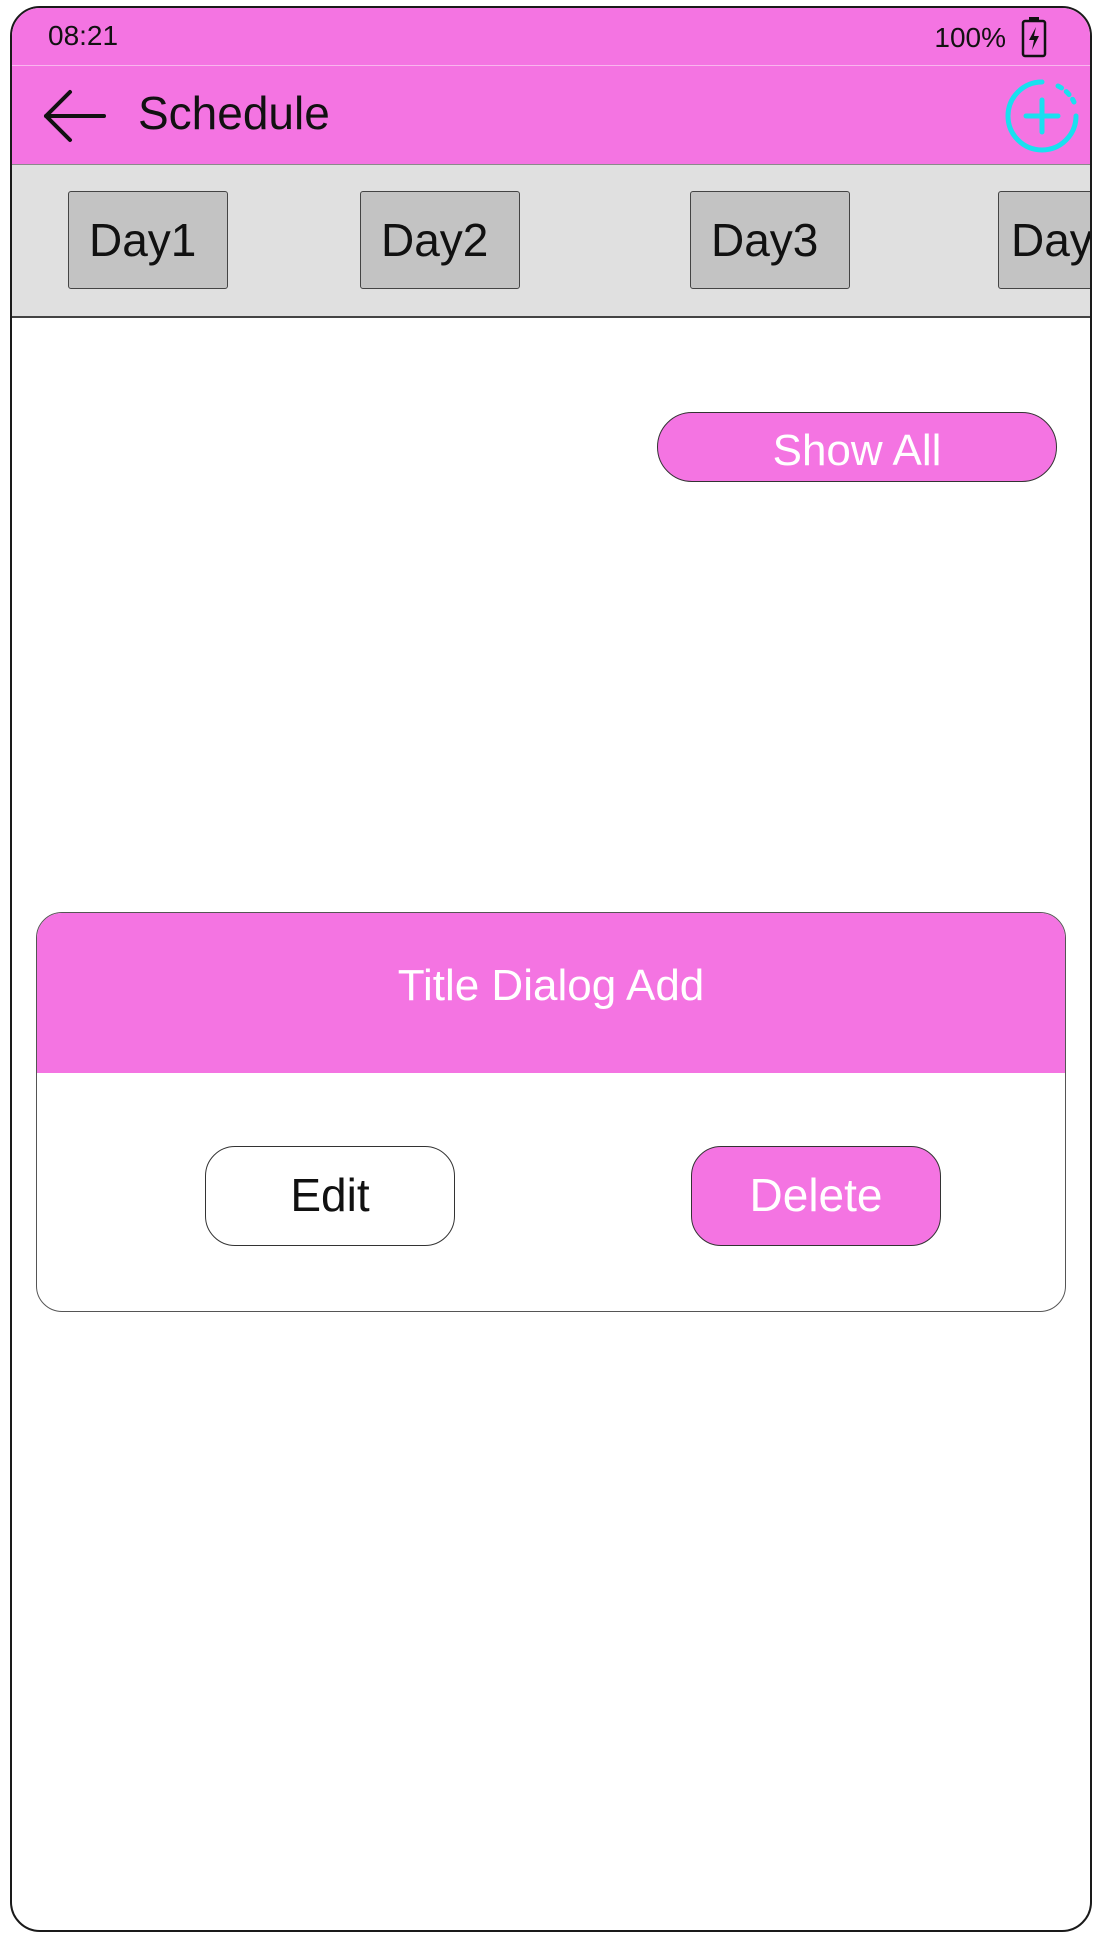  What do you see at coordinates (551, 115) in the screenshot?
I see `app-bar: Schedule` at bounding box center [551, 115].